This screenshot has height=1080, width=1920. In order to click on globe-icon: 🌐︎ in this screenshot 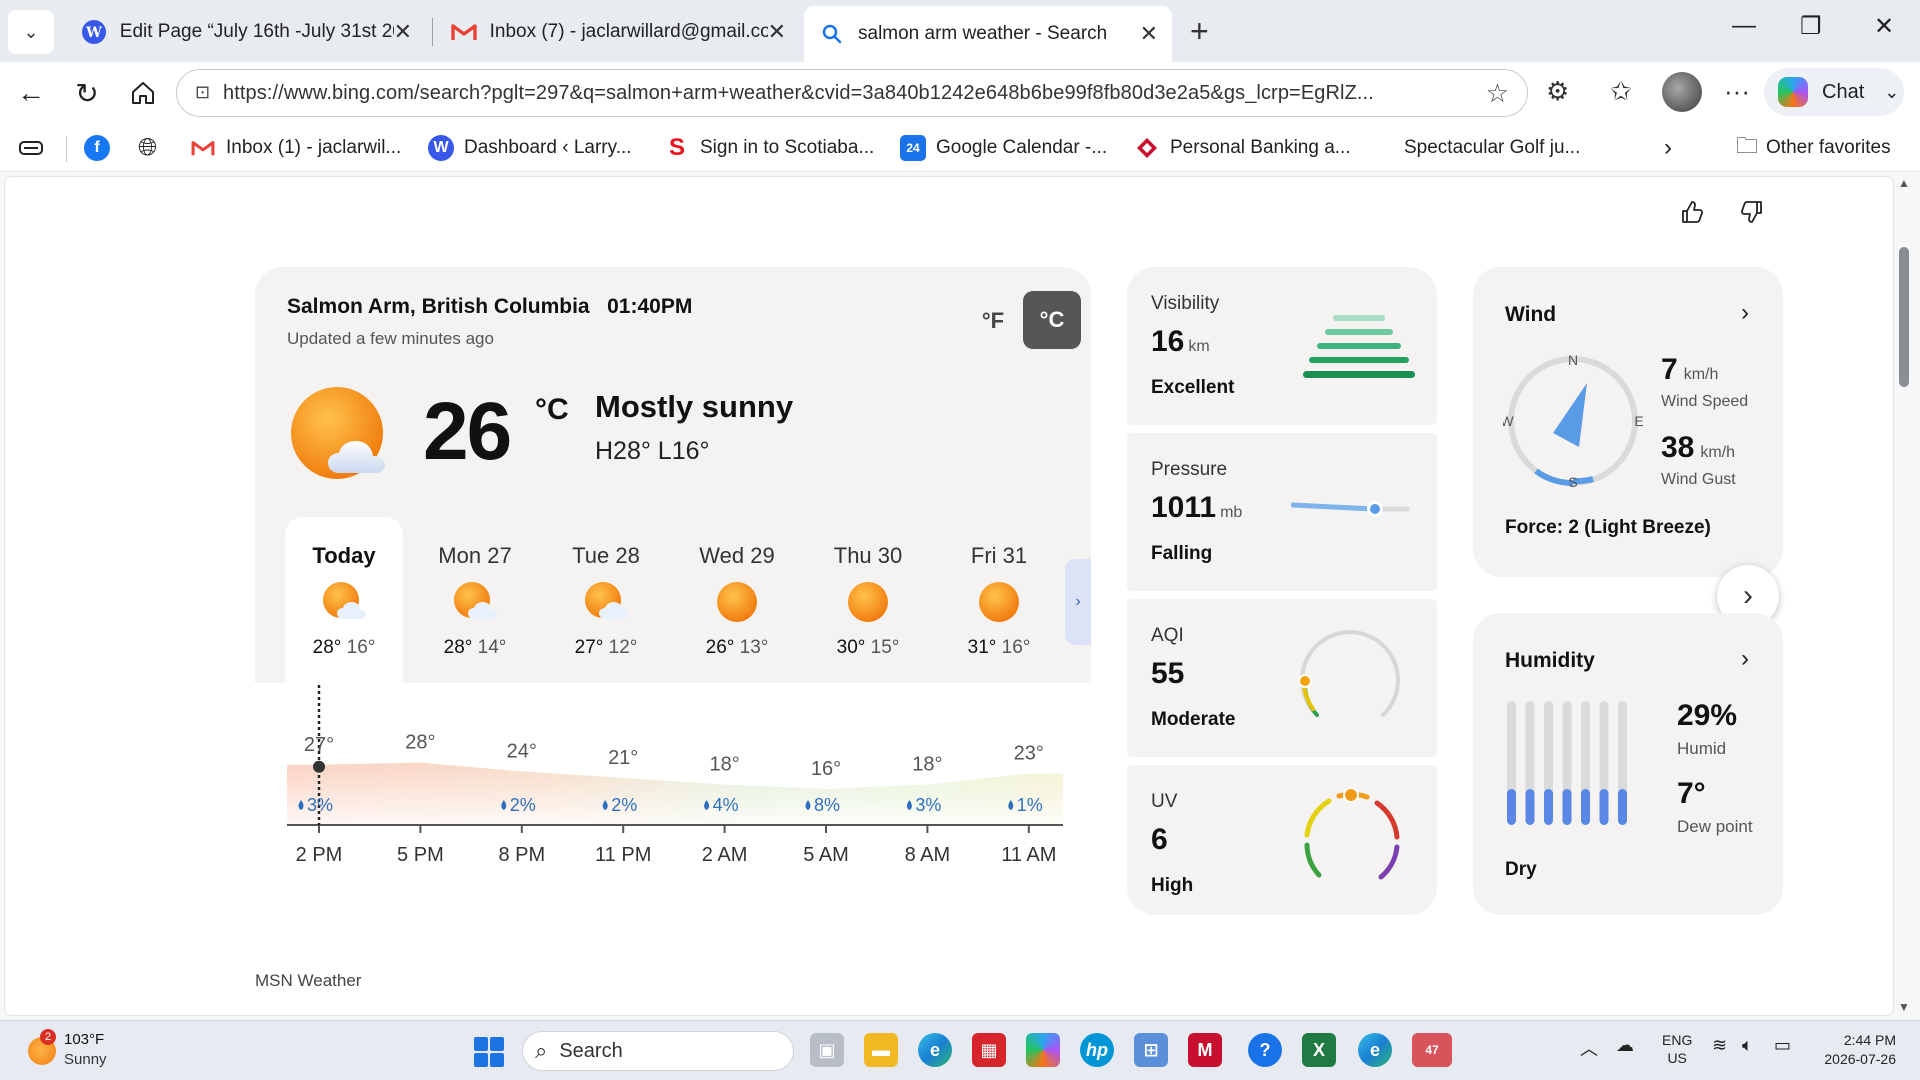, I will do `click(148, 147)`.